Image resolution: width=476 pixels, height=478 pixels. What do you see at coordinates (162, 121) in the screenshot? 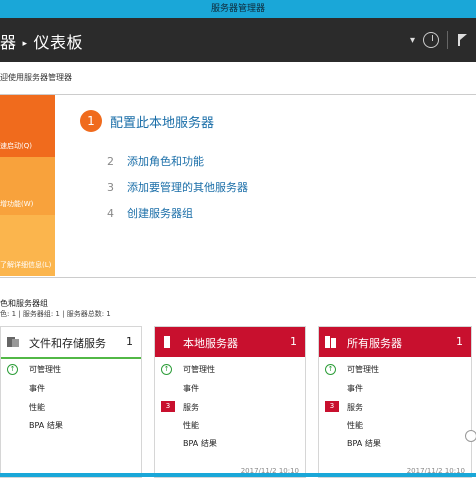
I see `step-label: 配置此本地服务器` at bounding box center [162, 121].